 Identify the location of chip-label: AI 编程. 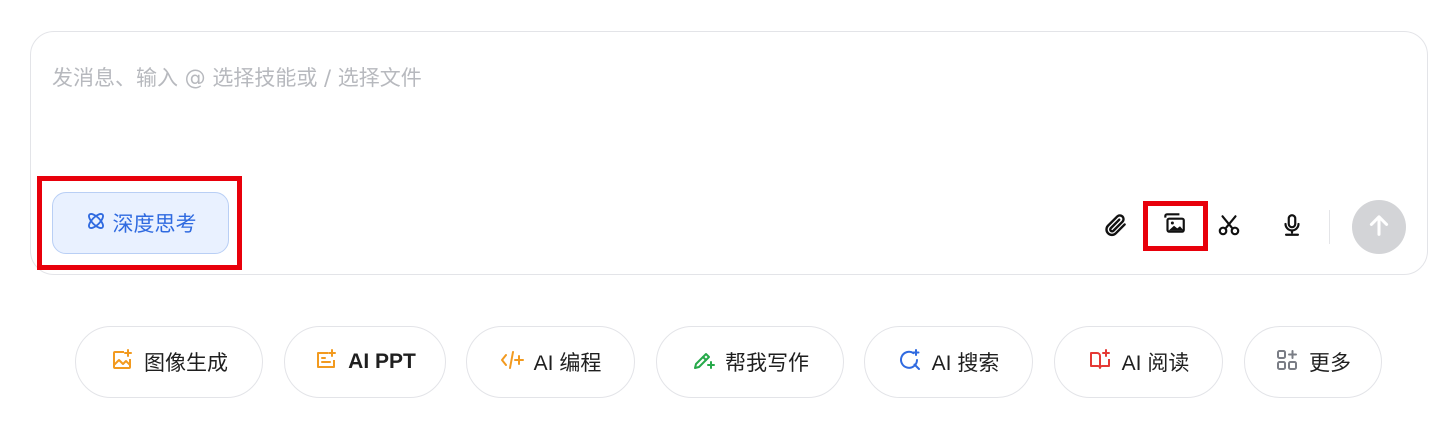
(567, 363).